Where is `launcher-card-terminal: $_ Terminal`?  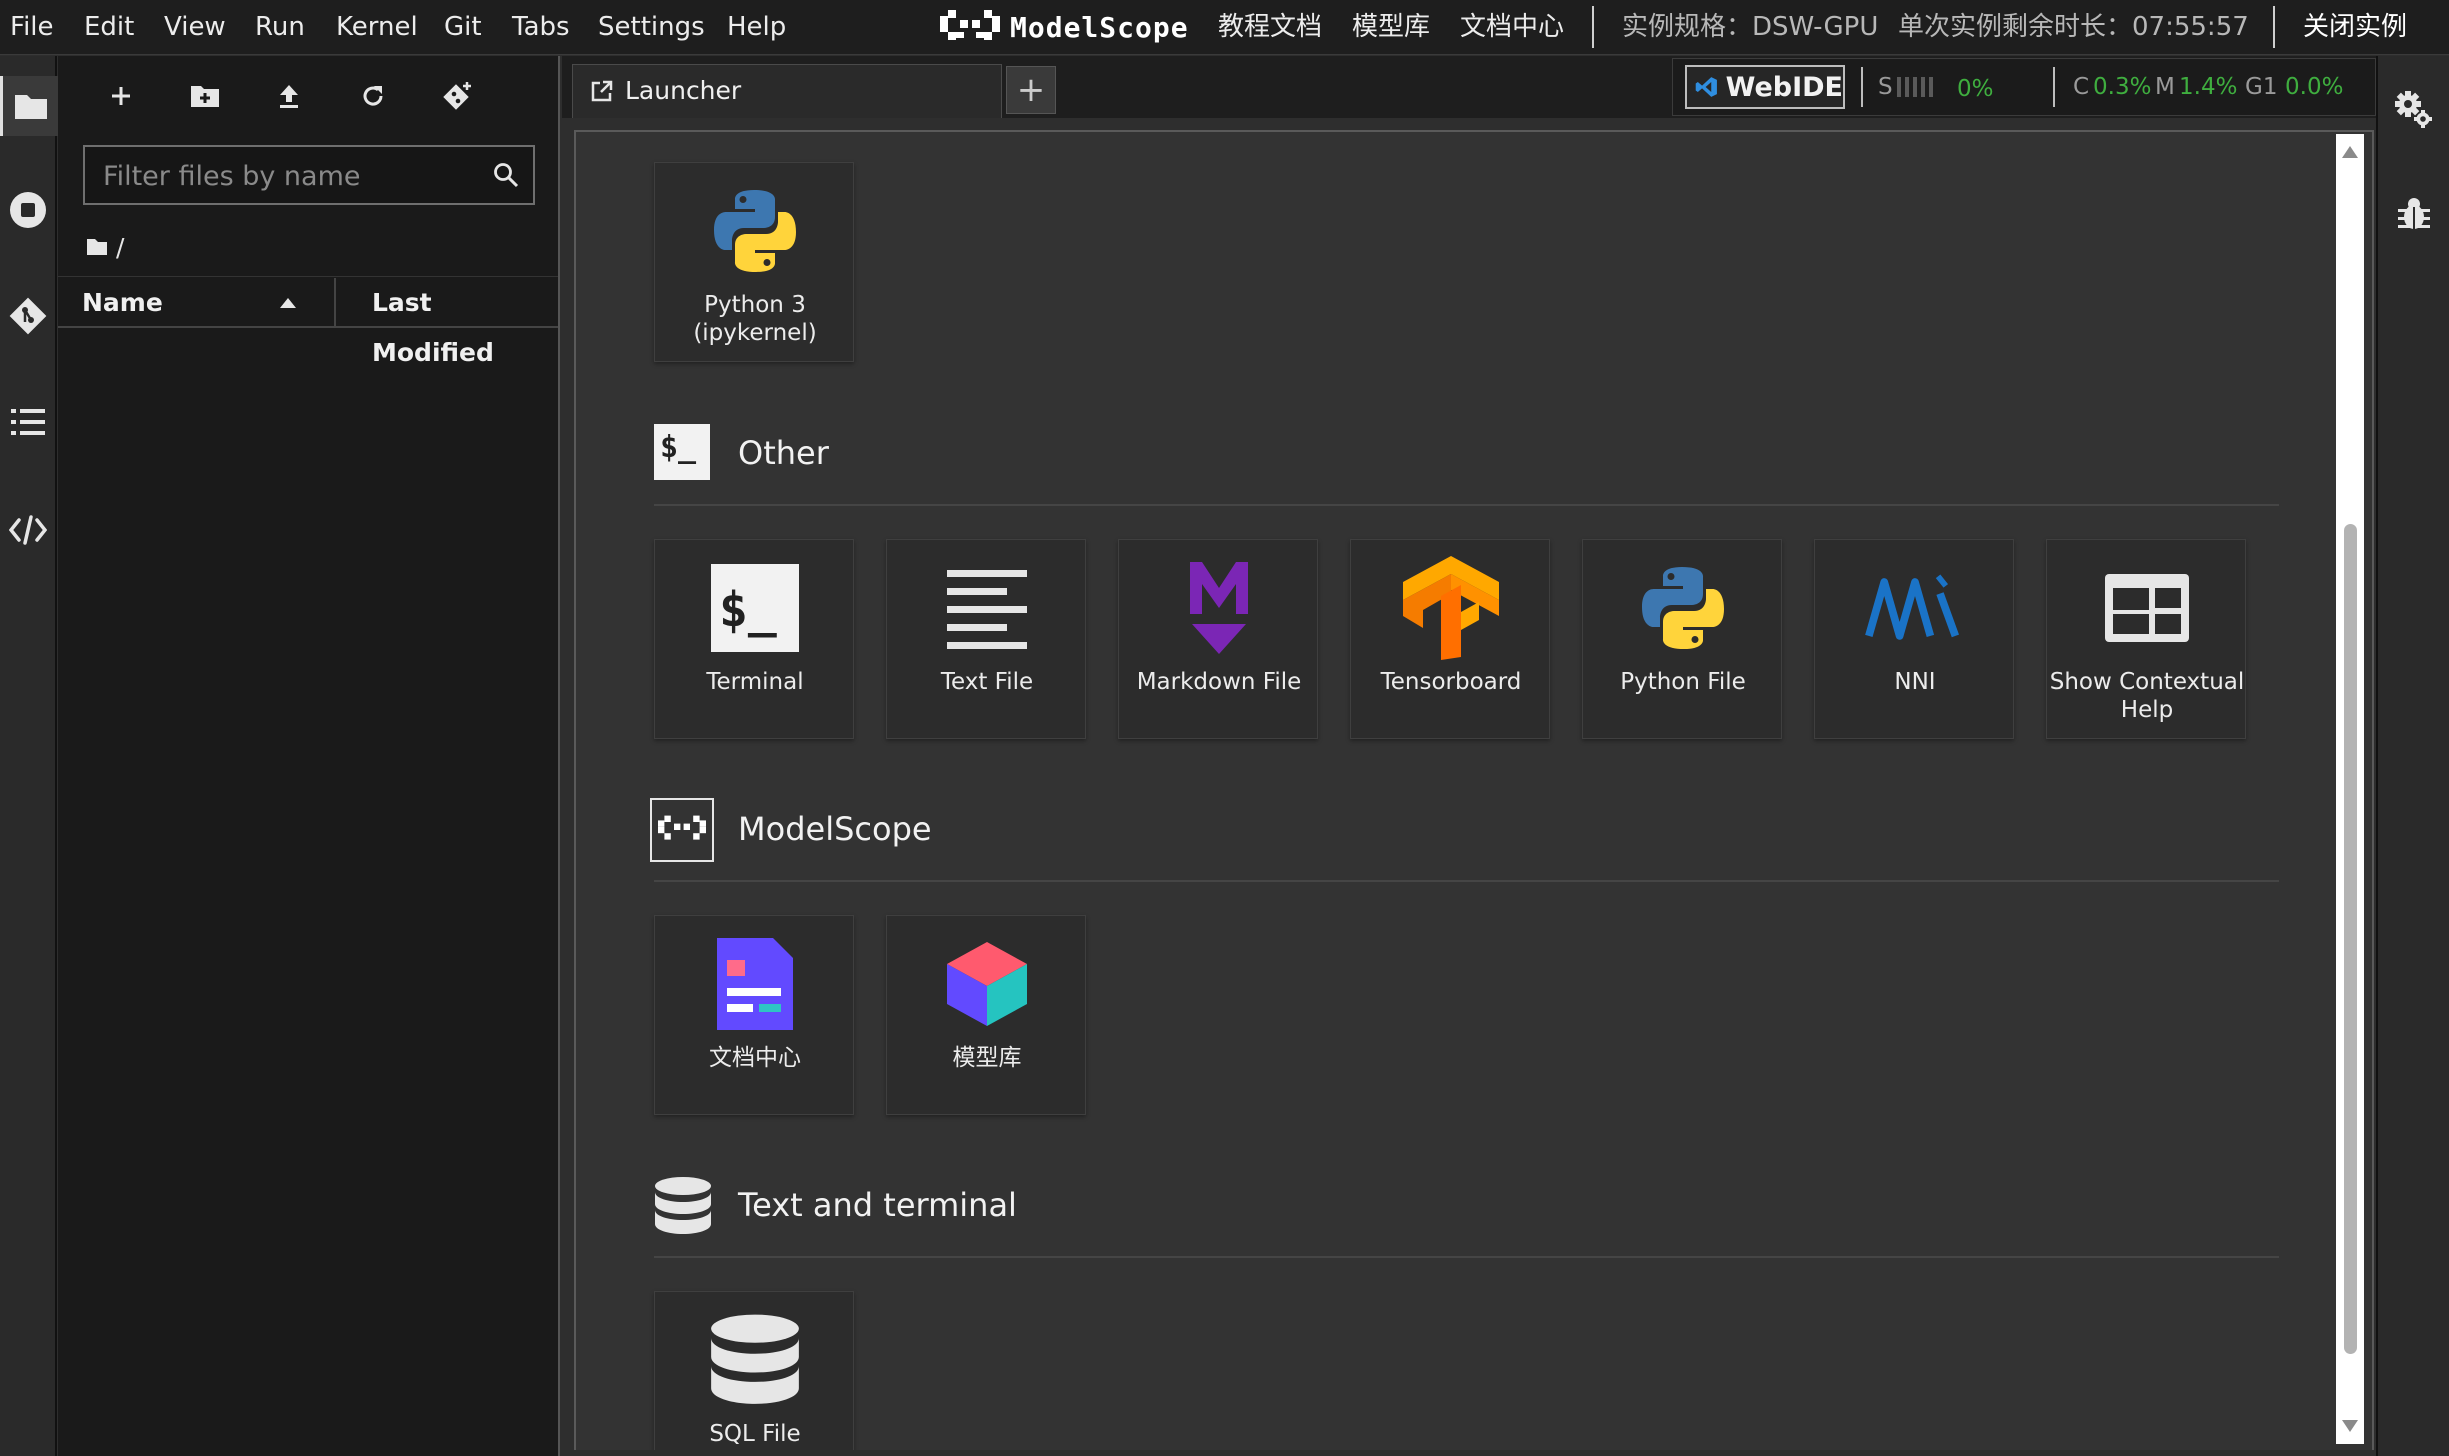
launcher-card-terminal: $_ Terminal is located at coordinates (754, 639).